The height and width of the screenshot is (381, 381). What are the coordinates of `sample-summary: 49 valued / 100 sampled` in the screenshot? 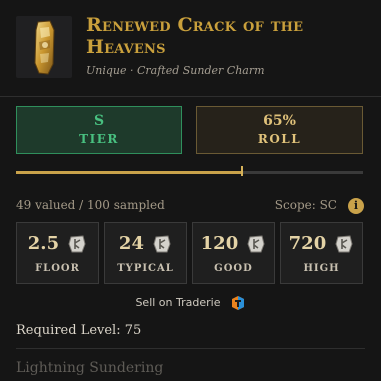 It's located at (90, 205).